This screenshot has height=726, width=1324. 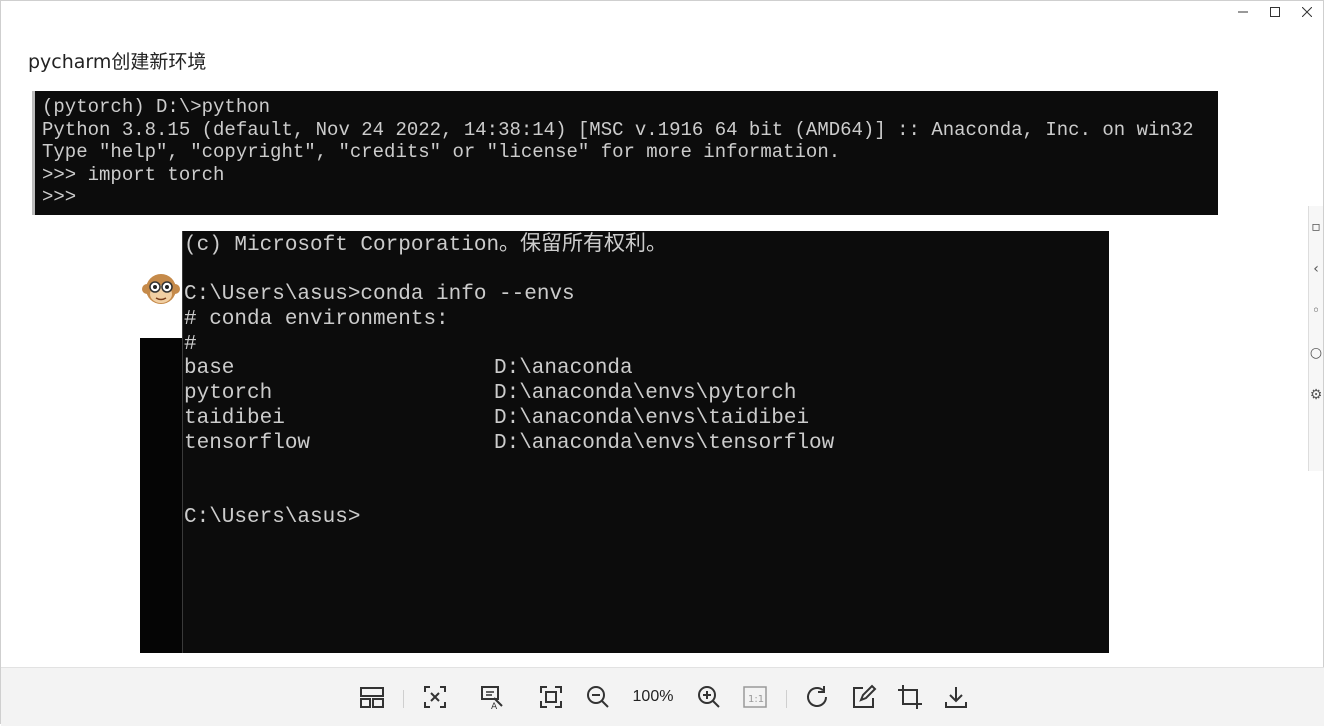 I want to click on terminal-line: >>>, so click(x=59, y=197).